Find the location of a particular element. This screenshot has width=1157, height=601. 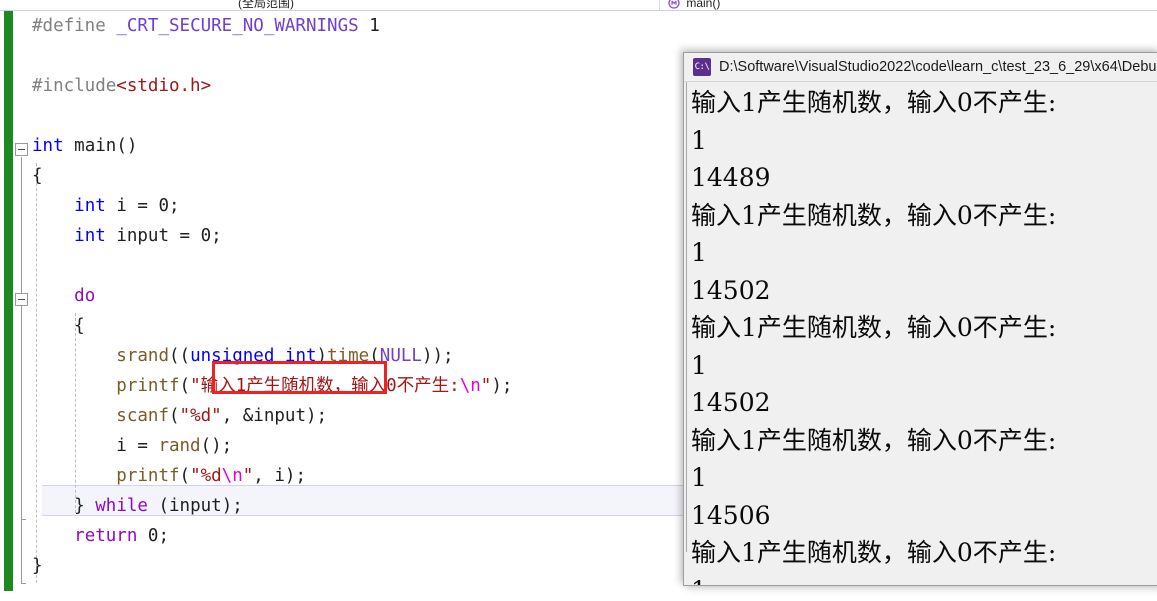

code-token: "输入1产生随机数，输入0不产生: is located at coordinates (325, 386).